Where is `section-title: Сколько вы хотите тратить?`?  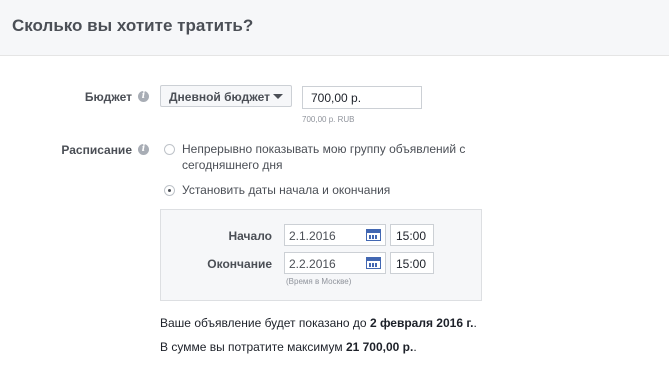
section-title: Сколько вы хотите тратить? is located at coordinates (133, 25).